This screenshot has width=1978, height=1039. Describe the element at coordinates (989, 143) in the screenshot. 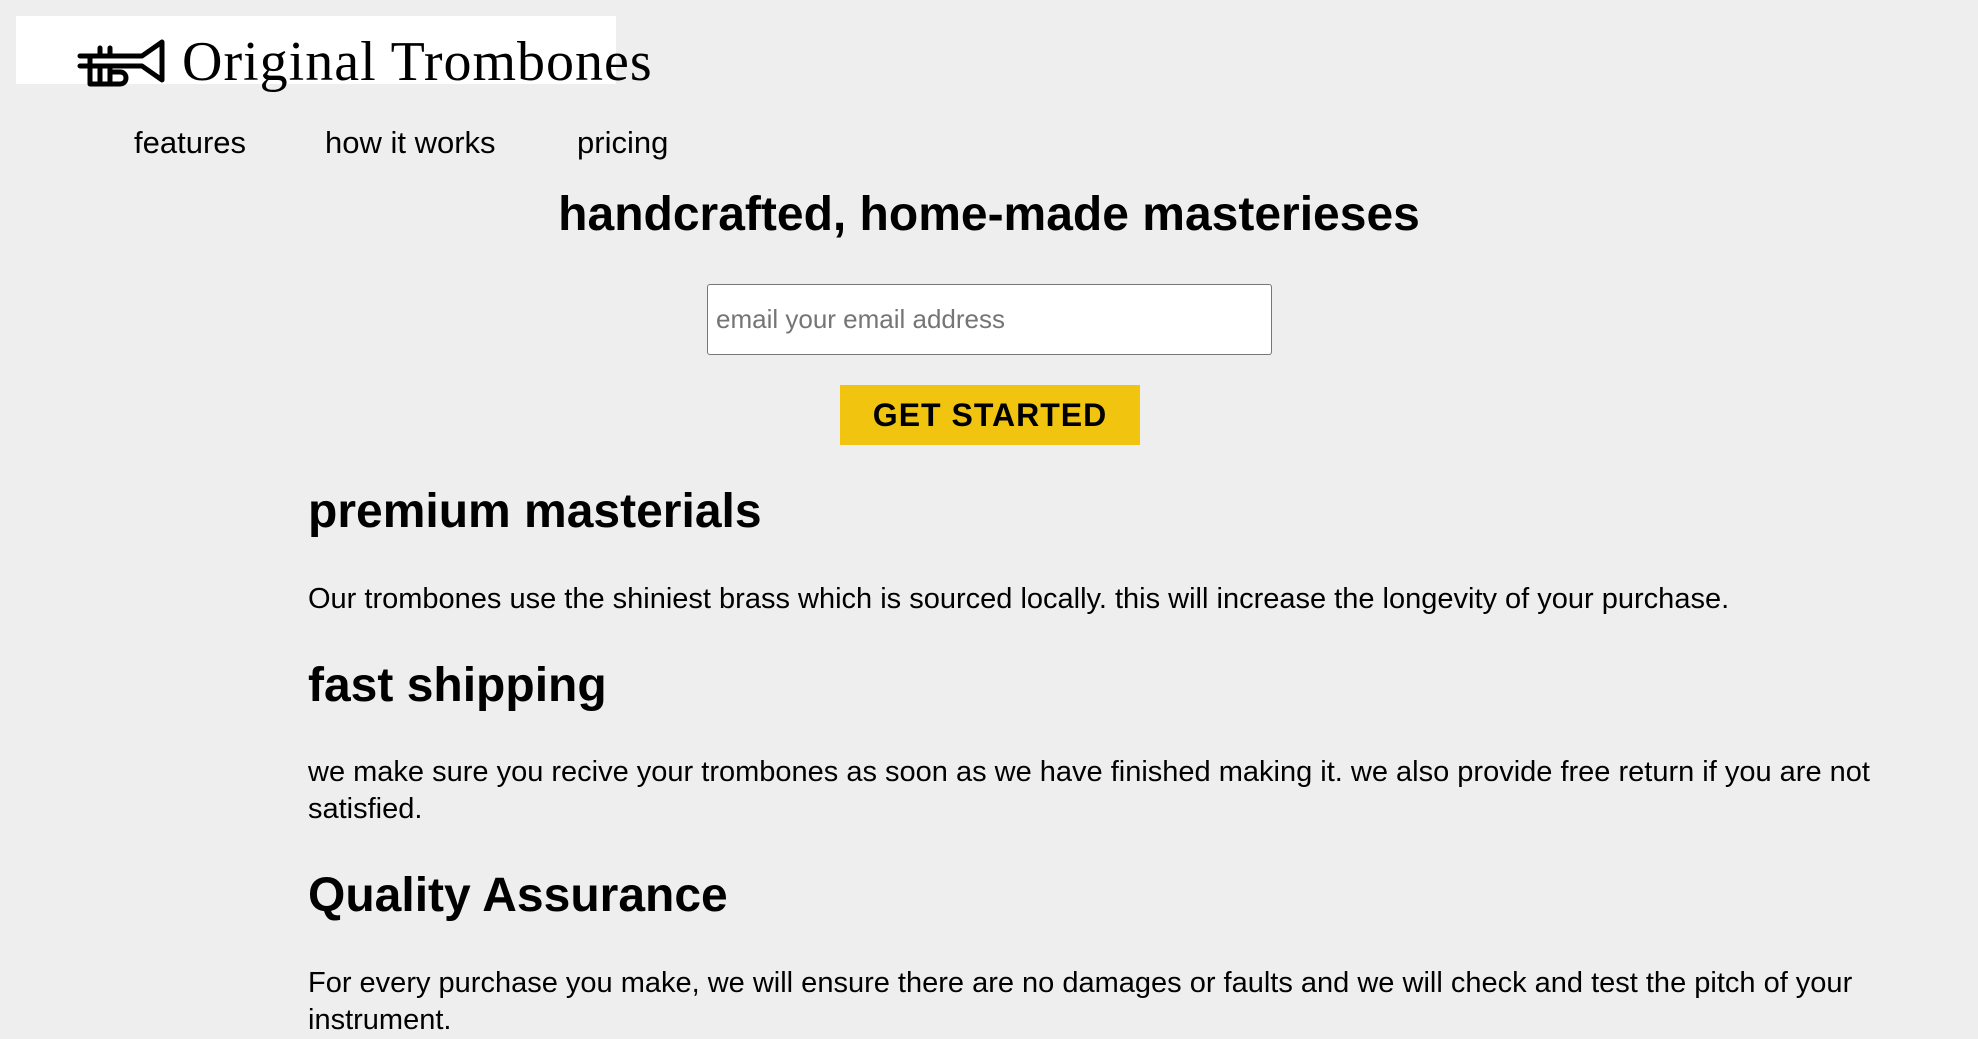

I see `main-nav: features how it works pricing` at that location.